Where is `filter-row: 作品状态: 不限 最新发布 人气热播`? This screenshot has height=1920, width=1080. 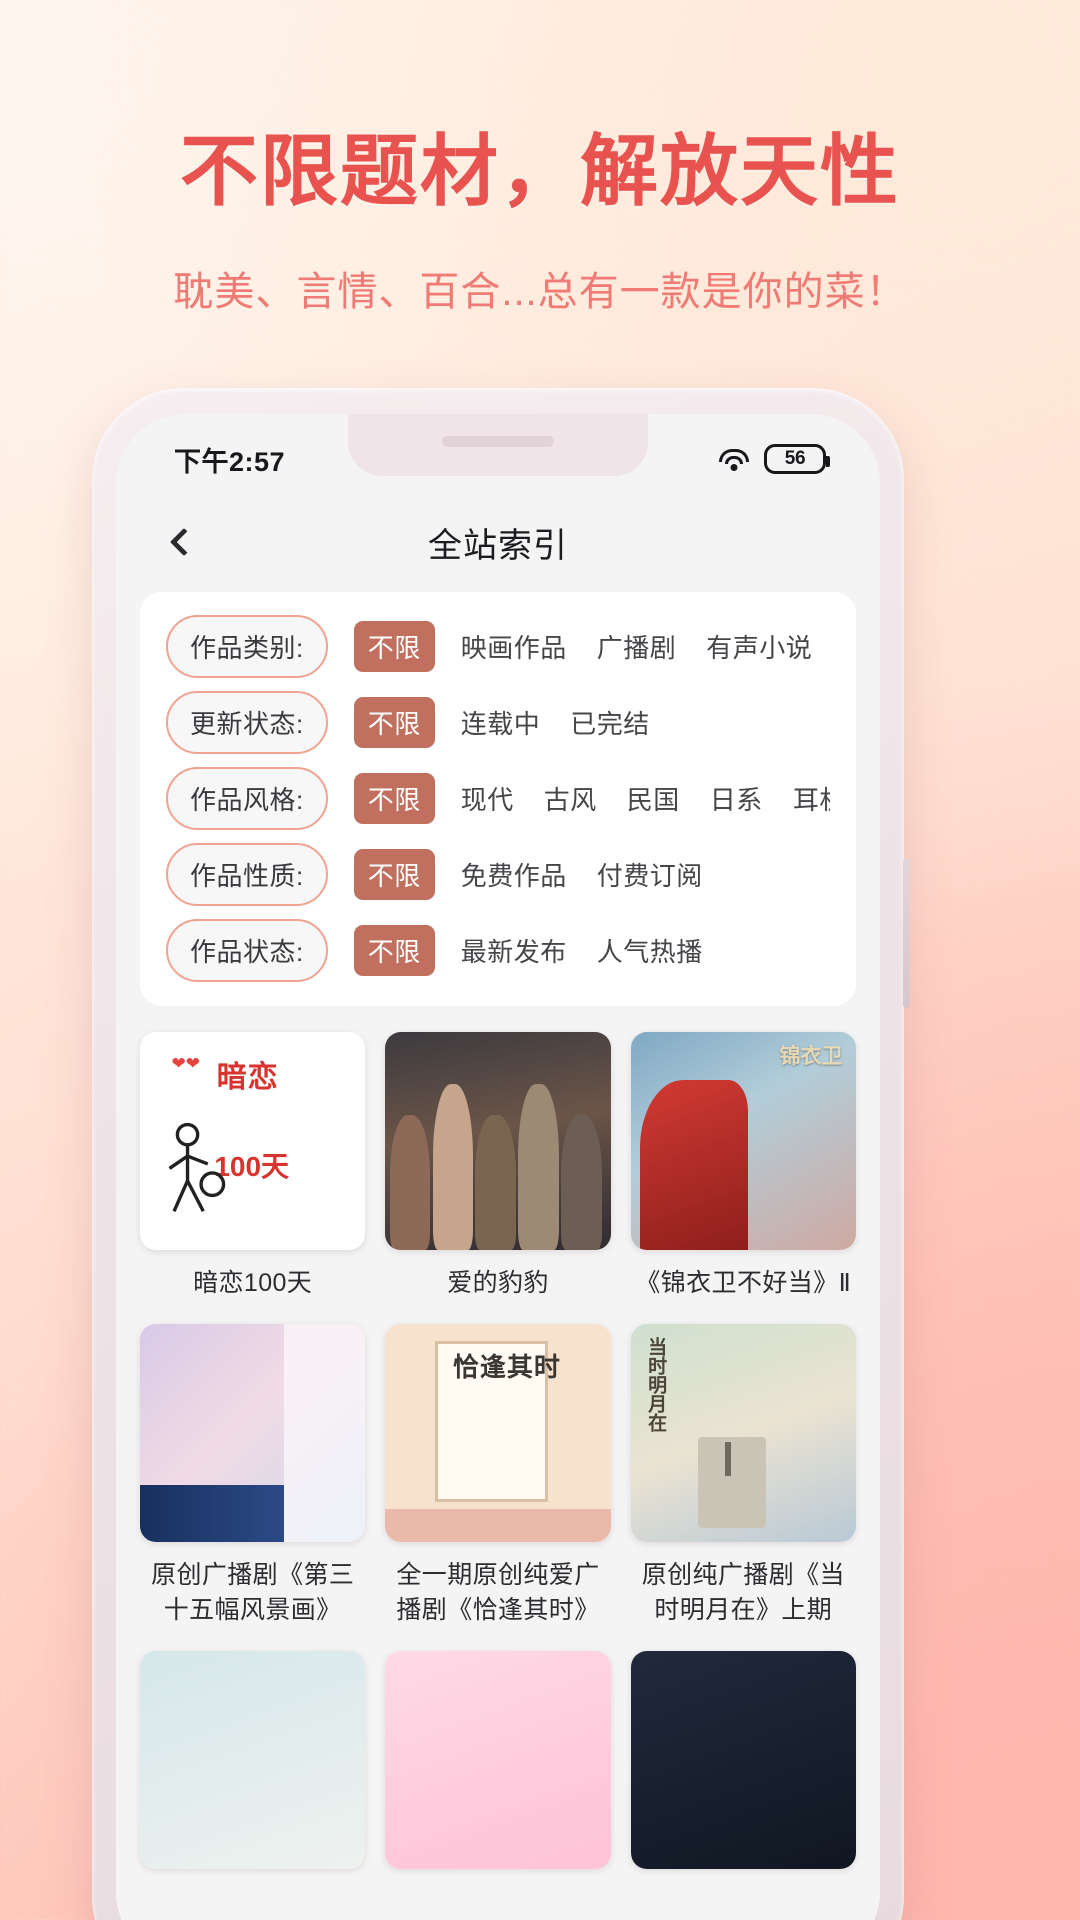 filter-row: 作品状态: 不限 最新发布 人气热播 is located at coordinates (498, 950).